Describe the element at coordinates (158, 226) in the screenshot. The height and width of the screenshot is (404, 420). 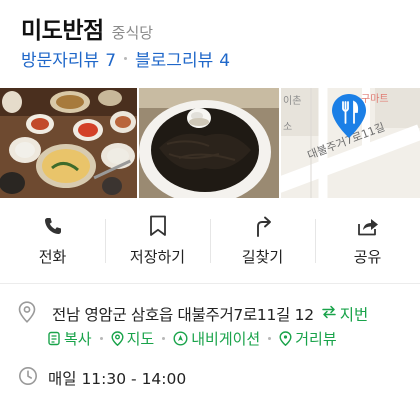
I see `bookmark-icon` at that location.